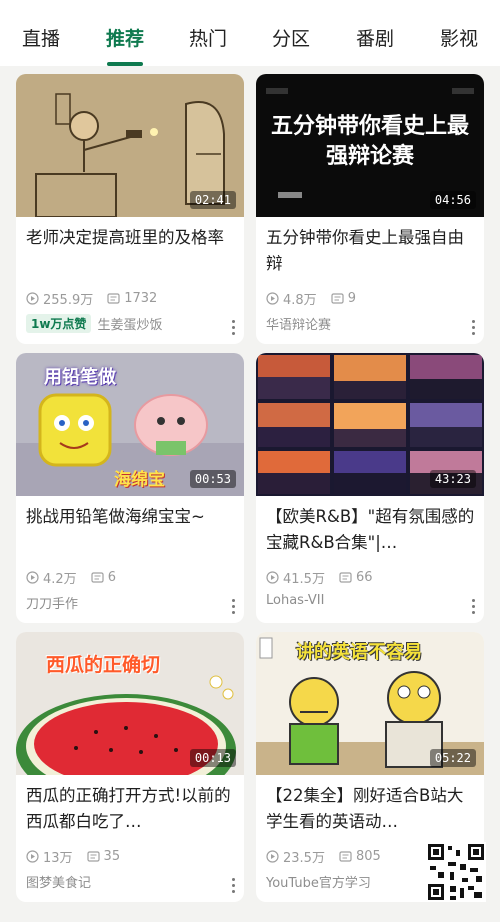 The height and width of the screenshot is (922, 500). I want to click on view-count: 23.5万, so click(304, 858).